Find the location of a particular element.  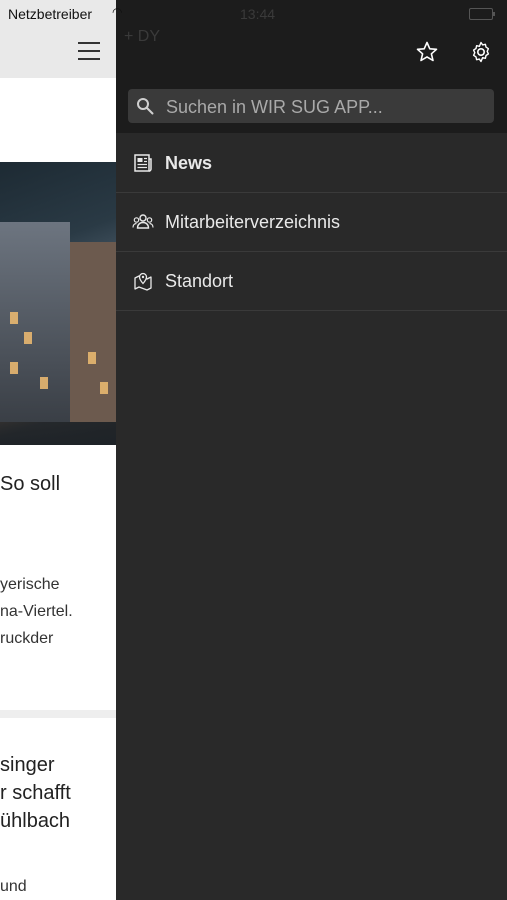

menu-item-label: Standort is located at coordinates (199, 281).